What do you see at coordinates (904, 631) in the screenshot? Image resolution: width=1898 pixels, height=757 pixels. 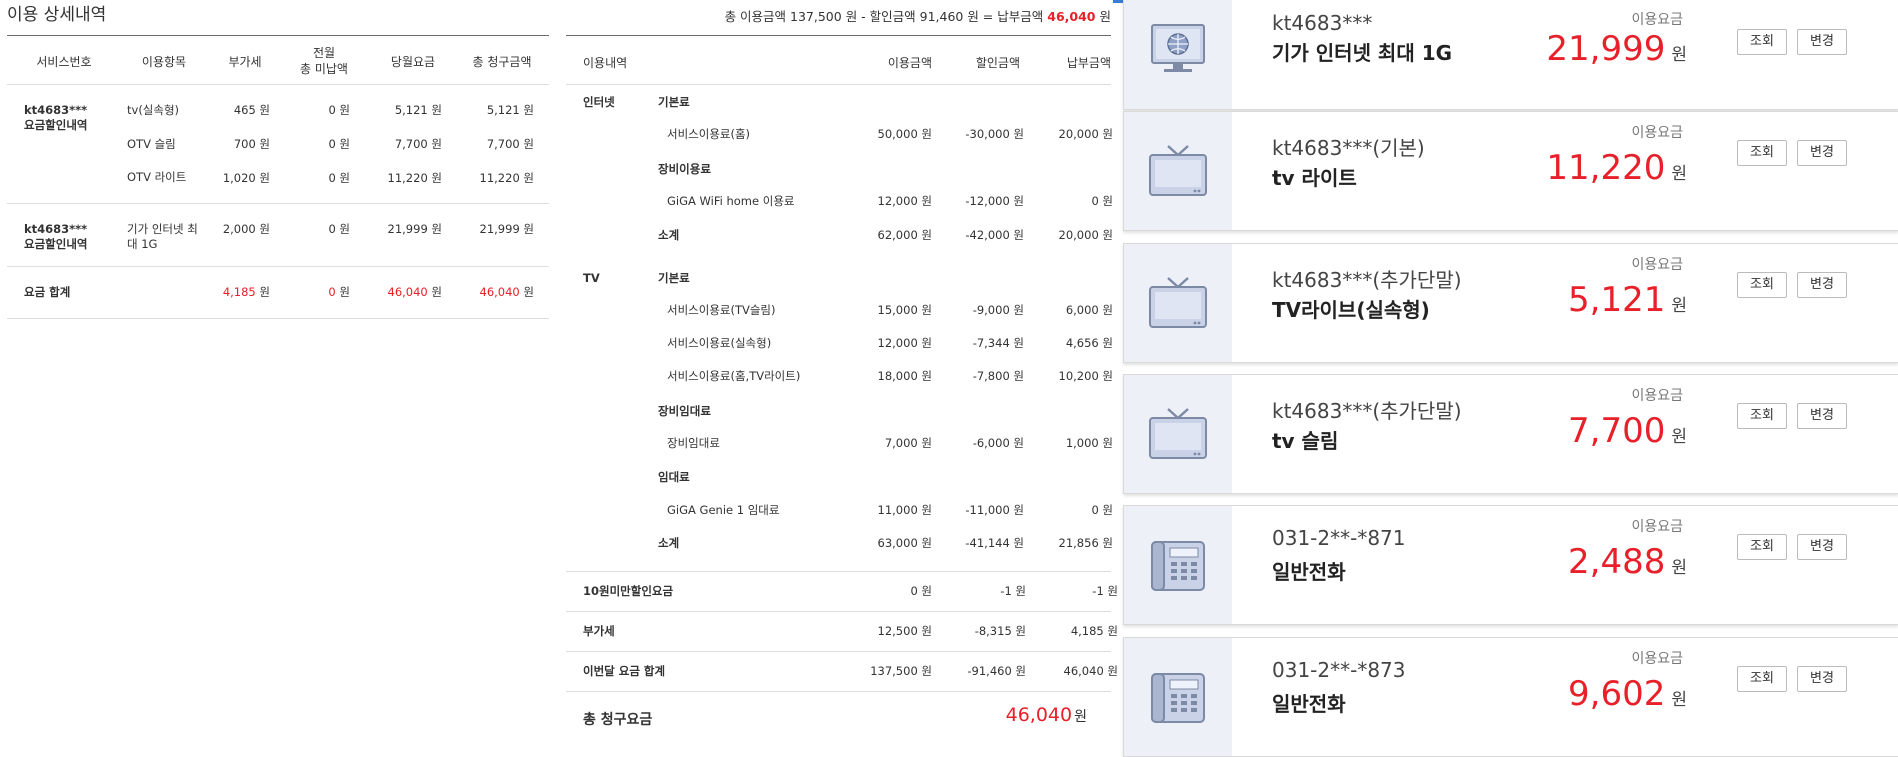 I see `usage-amount: 12,500 원` at bounding box center [904, 631].